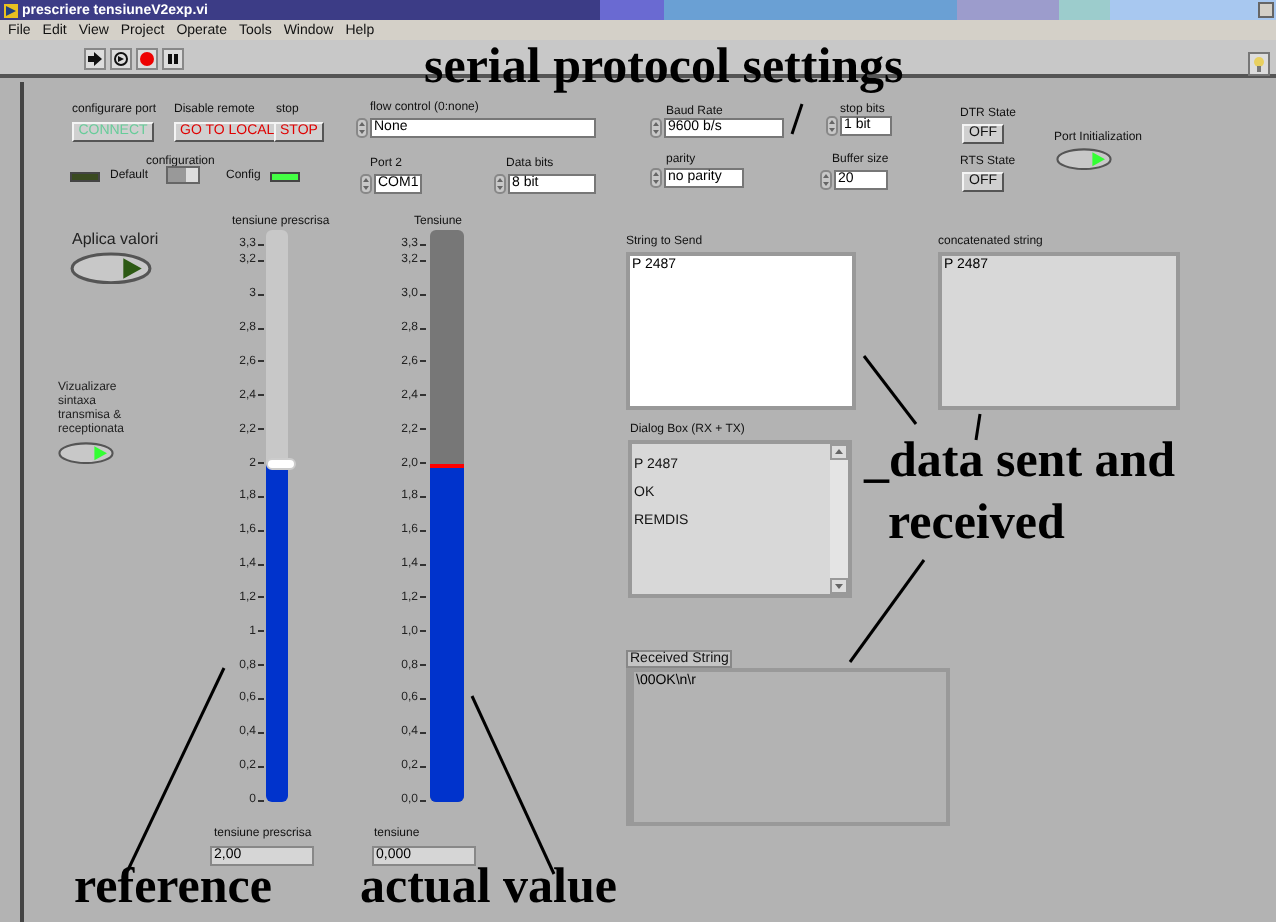 The image size is (1276, 922). What do you see at coordinates (839, 519) in the screenshot?
I see `scrollbar` at bounding box center [839, 519].